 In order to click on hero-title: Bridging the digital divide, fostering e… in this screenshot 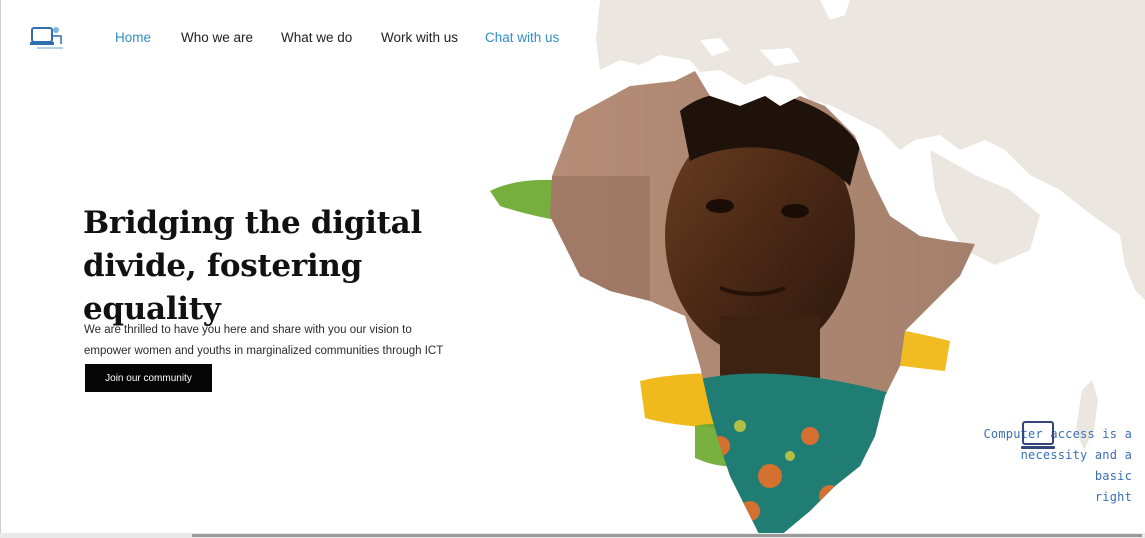, I will do `click(293, 266)`.